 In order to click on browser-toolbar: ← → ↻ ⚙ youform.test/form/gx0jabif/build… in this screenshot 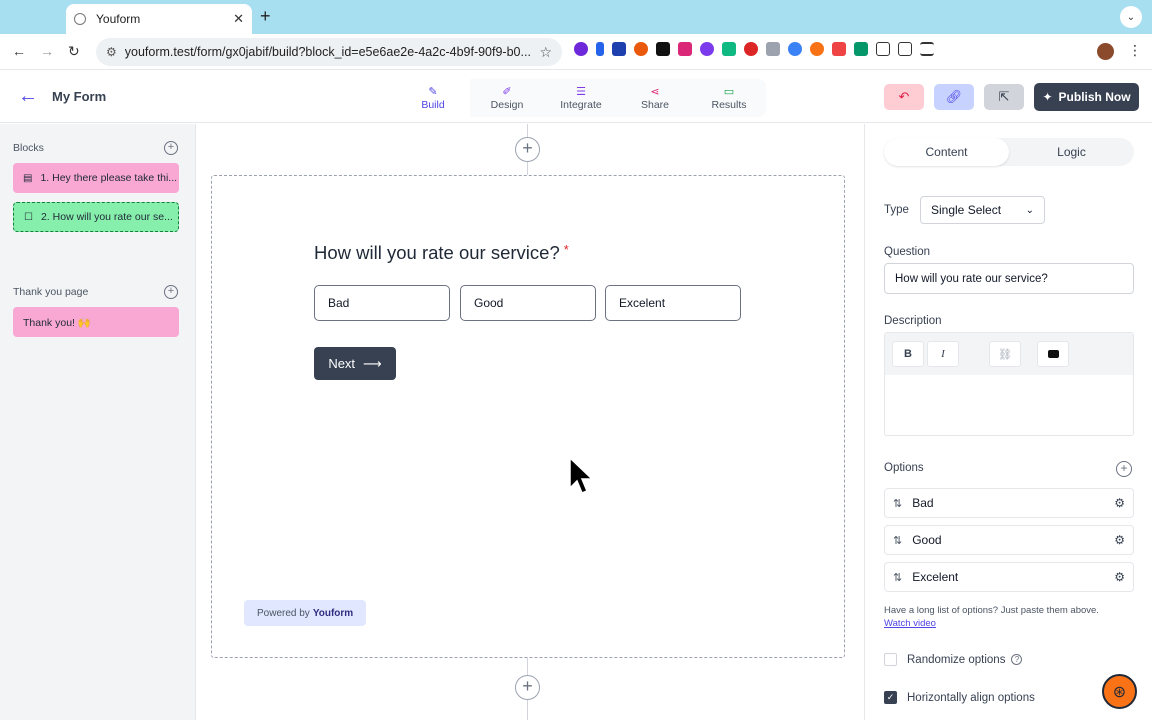, I will do `click(576, 52)`.